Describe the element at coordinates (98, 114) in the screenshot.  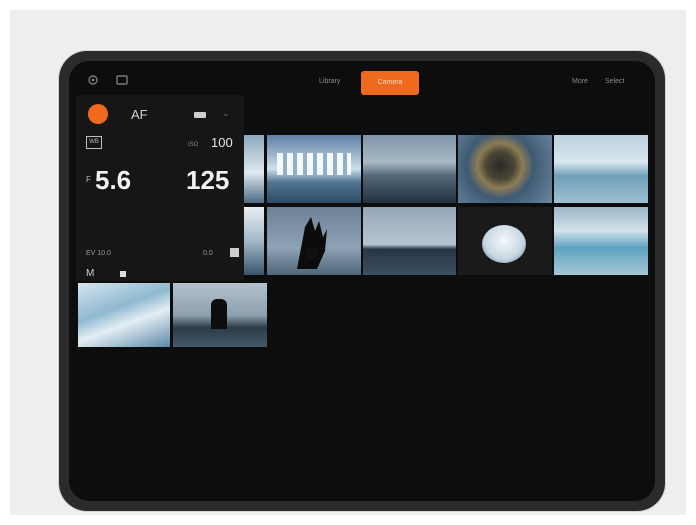
I see `record-button` at that location.